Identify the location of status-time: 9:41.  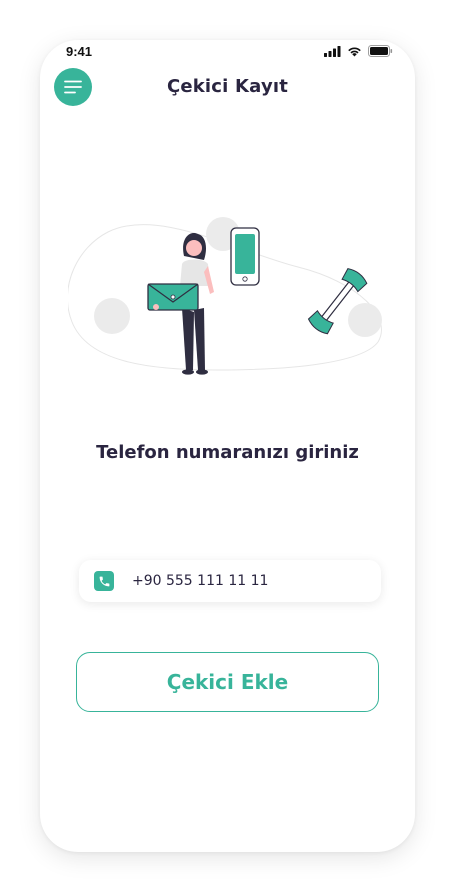
(79, 51).